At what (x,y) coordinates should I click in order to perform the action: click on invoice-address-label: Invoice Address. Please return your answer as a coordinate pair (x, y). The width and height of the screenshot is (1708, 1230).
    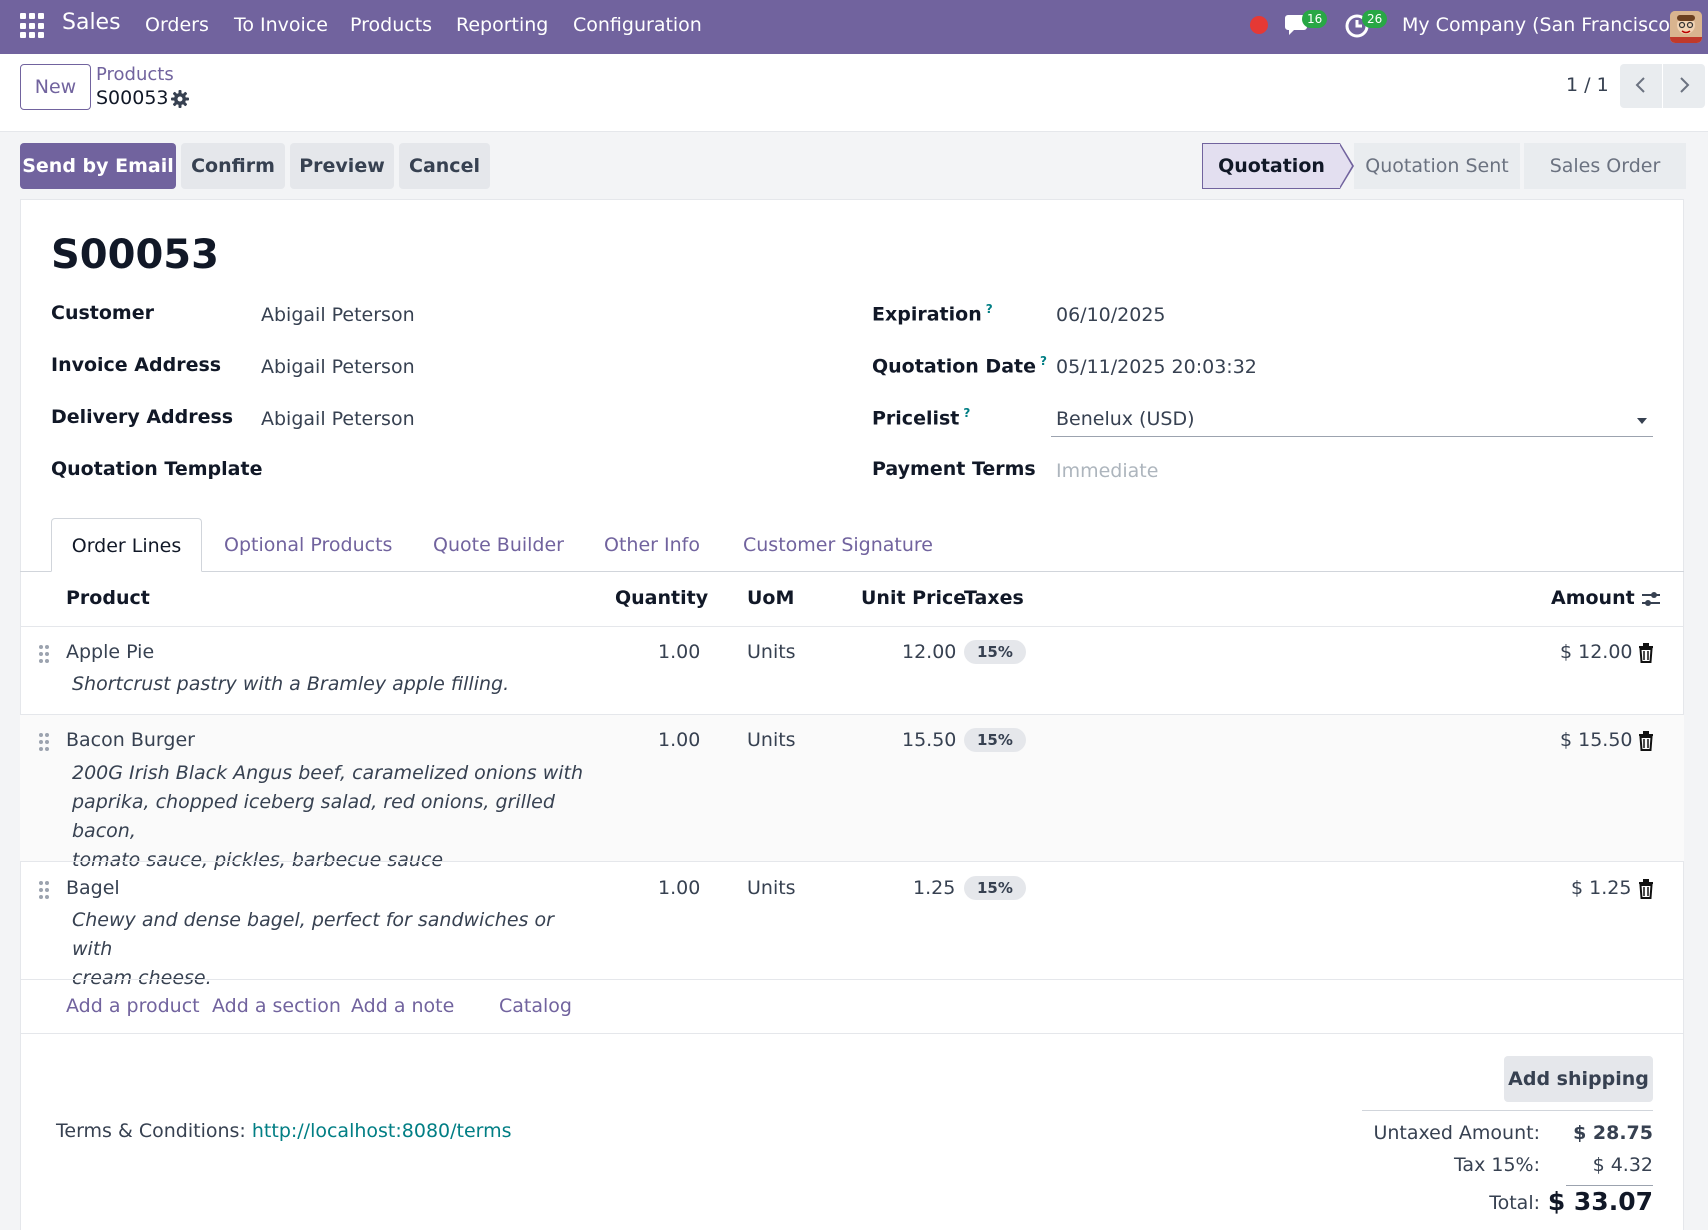
    Looking at the image, I should click on (136, 365).